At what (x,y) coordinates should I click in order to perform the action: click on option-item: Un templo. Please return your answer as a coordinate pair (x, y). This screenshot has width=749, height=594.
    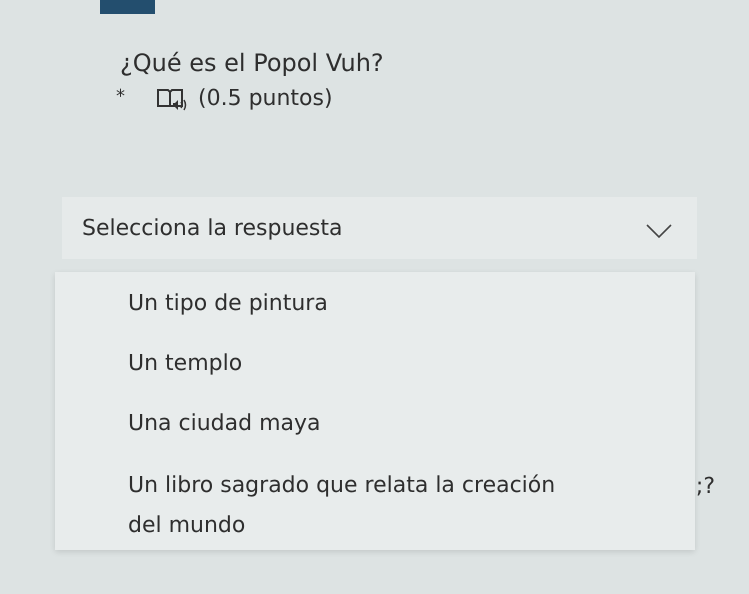
    Looking at the image, I should click on (358, 364).